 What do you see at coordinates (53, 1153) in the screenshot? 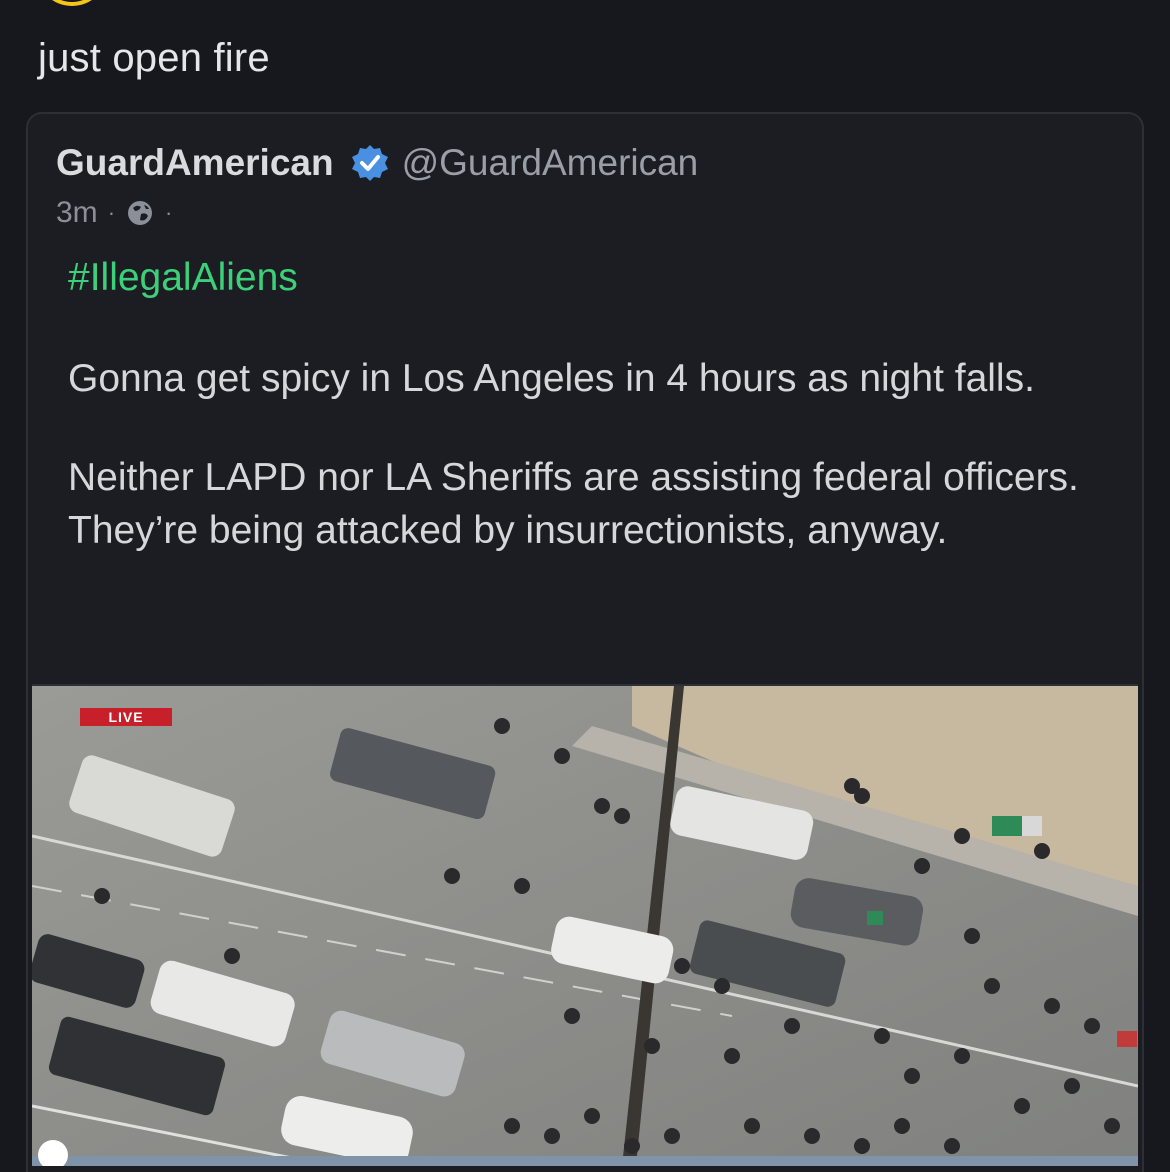
I see `video-scrubber-handle` at bounding box center [53, 1153].